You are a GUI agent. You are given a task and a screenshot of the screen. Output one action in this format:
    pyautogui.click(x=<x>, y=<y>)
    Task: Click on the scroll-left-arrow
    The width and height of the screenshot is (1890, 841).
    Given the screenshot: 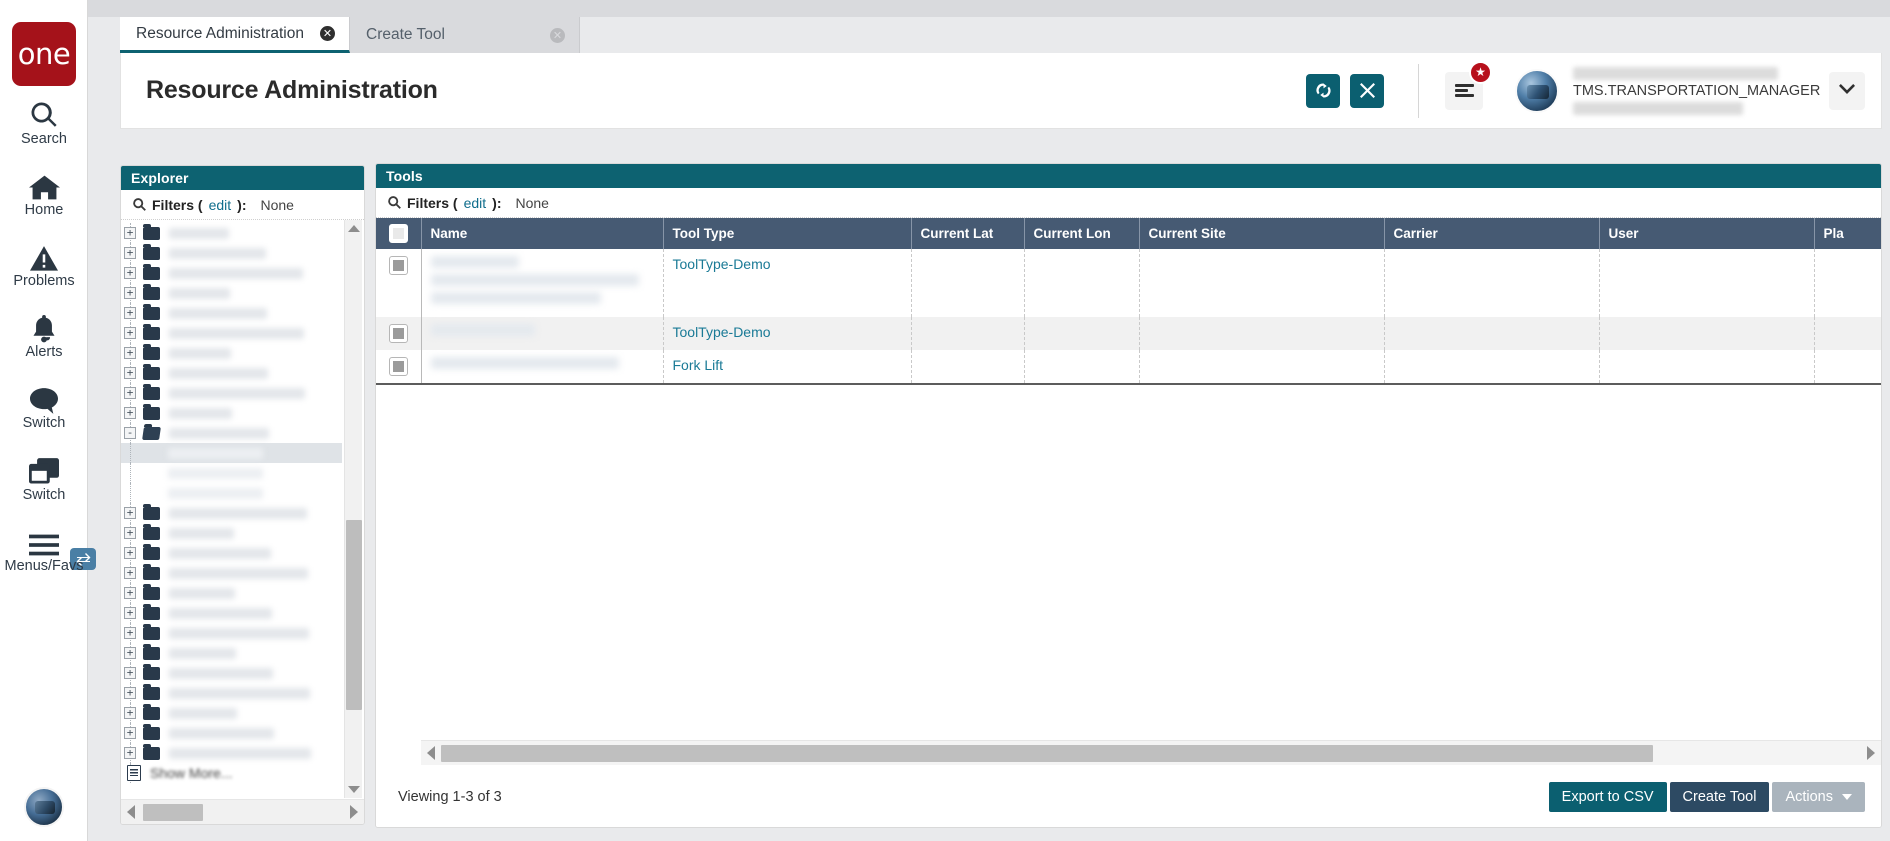 What is the action you would take?
    pyautogui.click(x=131, y=812)
    